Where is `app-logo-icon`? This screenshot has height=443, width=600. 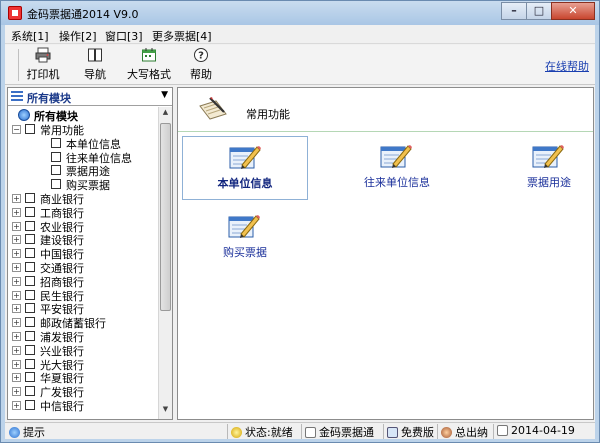 app-logo-icon is located at coordinates (15, 13).